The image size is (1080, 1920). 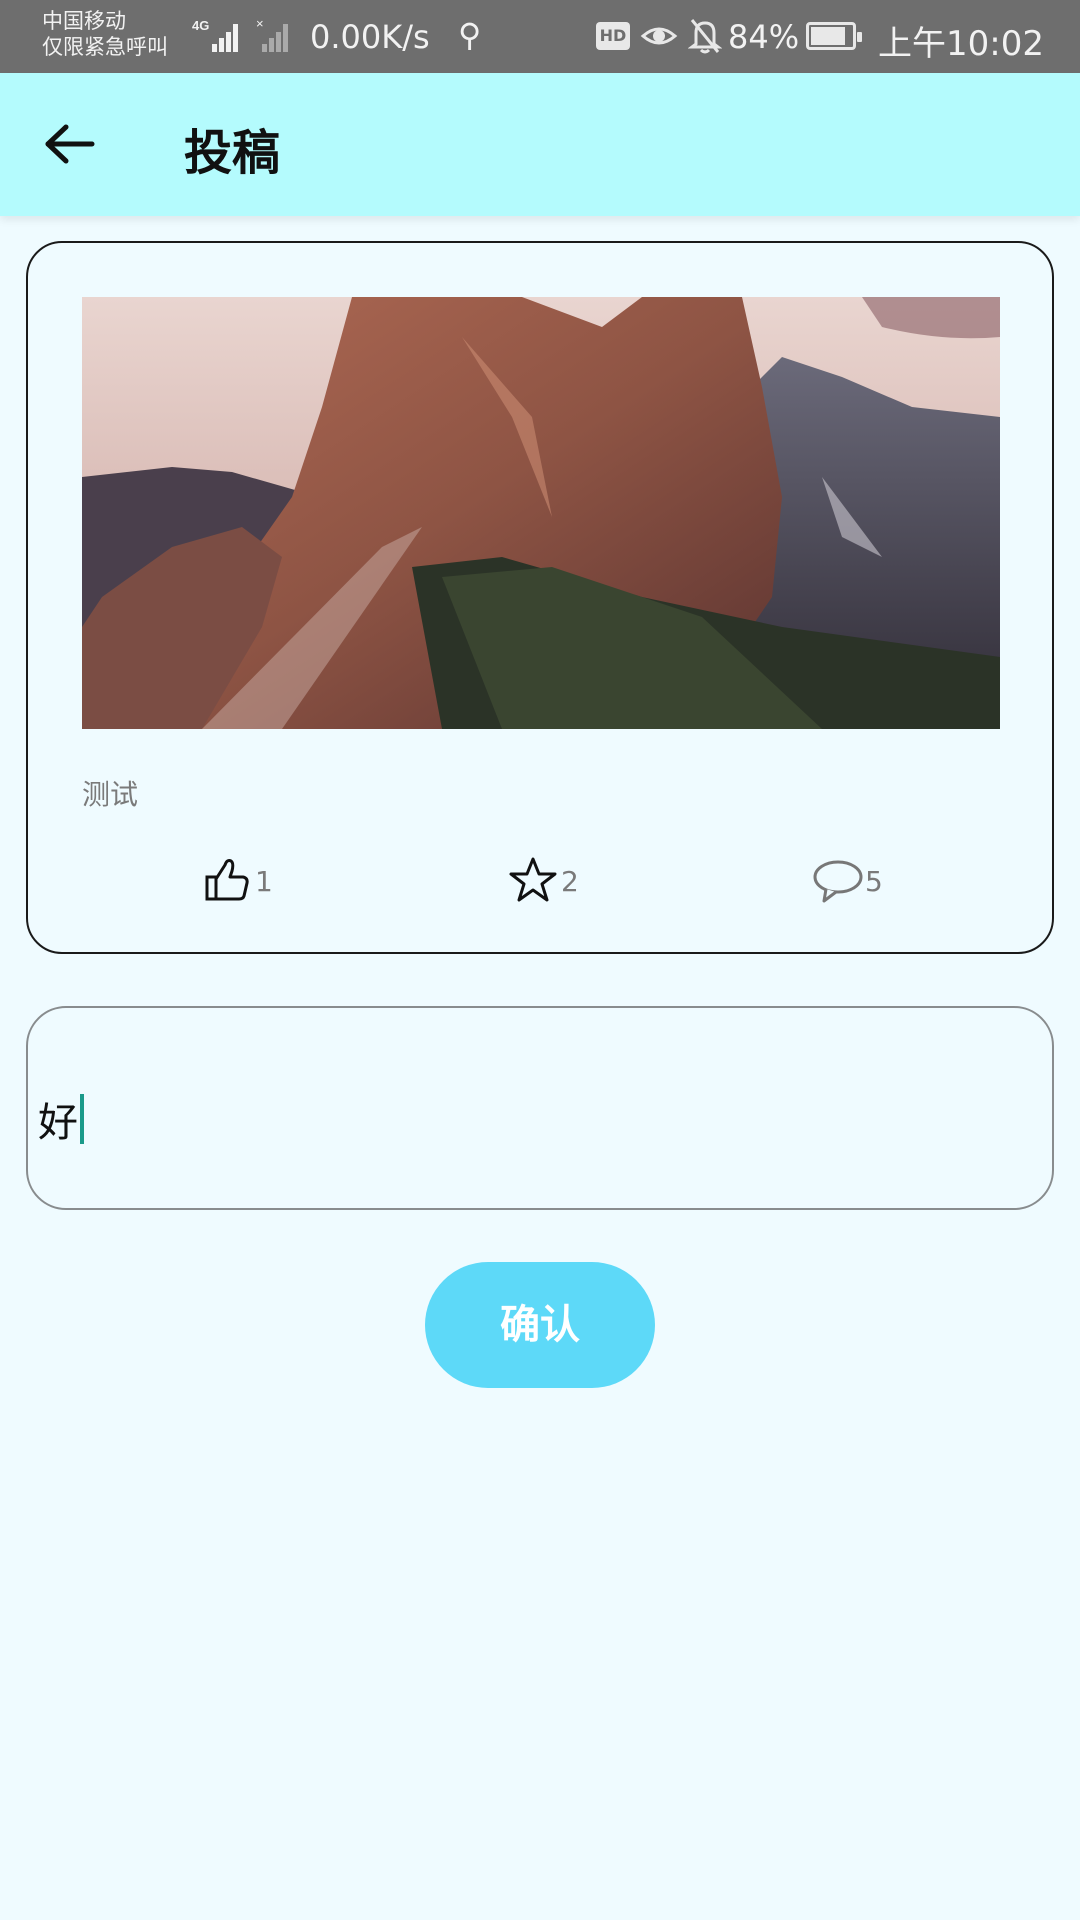 What do you see at coordinates (227, 880) in the screenshot?
I see `thumbs-up-icon` at bounding box center [227, 880].